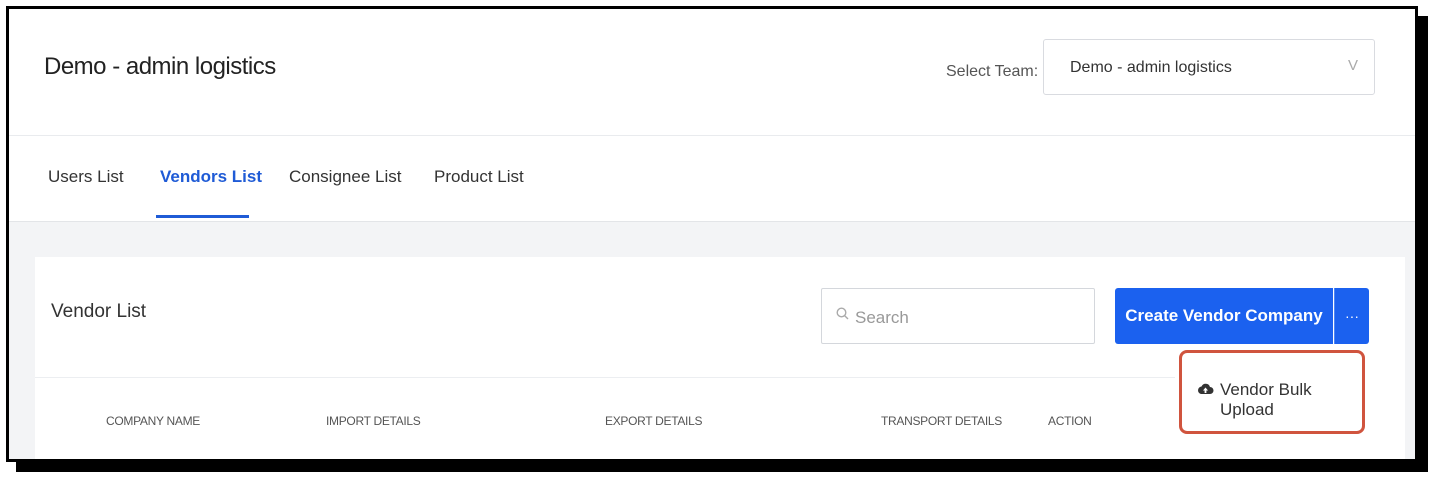  Describe the element at coordinates (1266, 399) in the screenshot. I see `vendor-bulk-upload-label: Vendor Bulk Upload` at that location.